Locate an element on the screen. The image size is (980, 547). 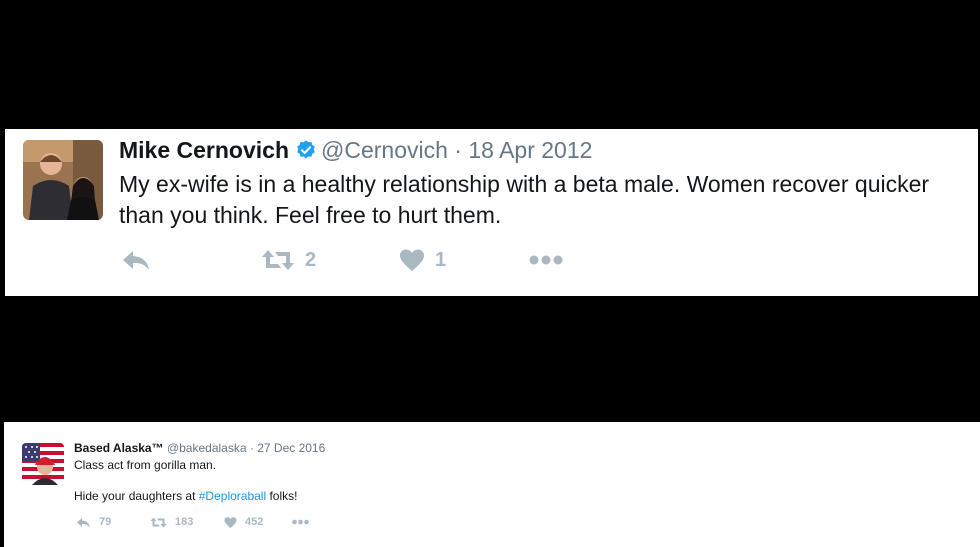
tweet-header: Based Alaska™ @bakedalaska · 27 Dec 2016 is located at coordinates (199, 448).